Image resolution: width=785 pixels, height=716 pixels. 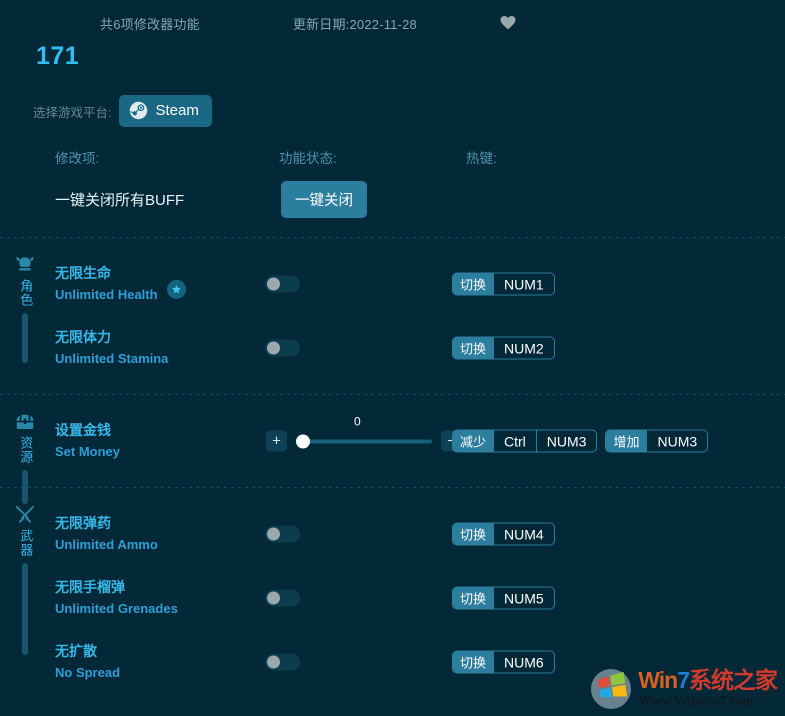 I want to click on platform-steam-button: Steam, so click(x=165, y=111).